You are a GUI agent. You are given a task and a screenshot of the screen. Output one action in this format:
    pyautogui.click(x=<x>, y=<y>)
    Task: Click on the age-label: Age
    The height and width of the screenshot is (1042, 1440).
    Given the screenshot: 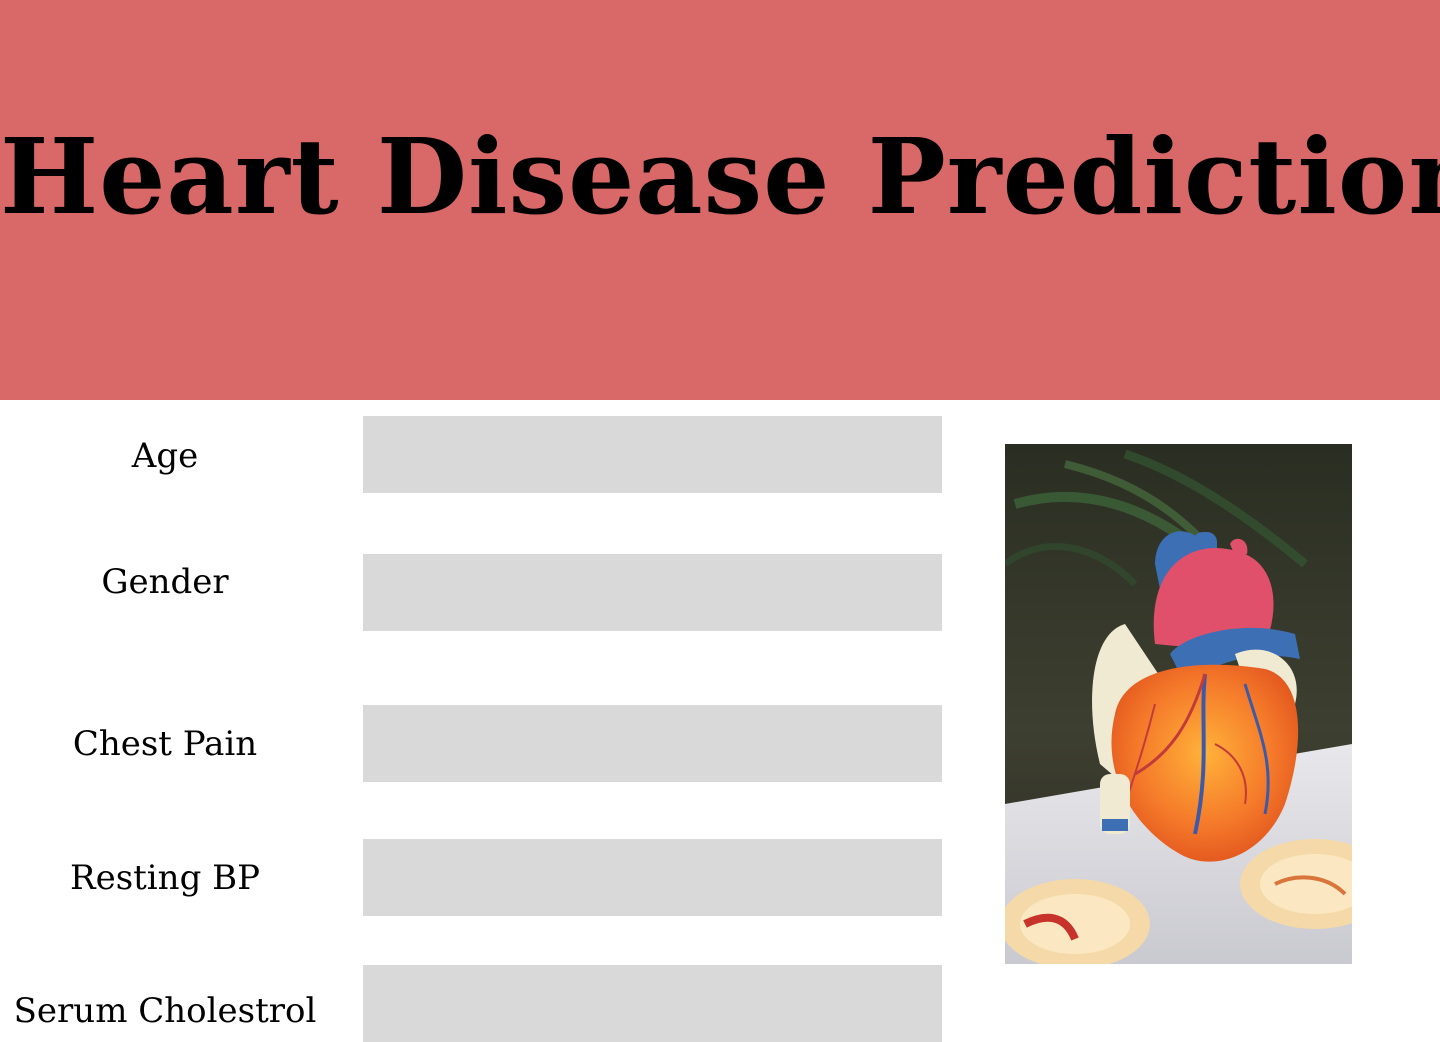 What is the action you would take?
    pyautogui.click(x=165, y=456)
    